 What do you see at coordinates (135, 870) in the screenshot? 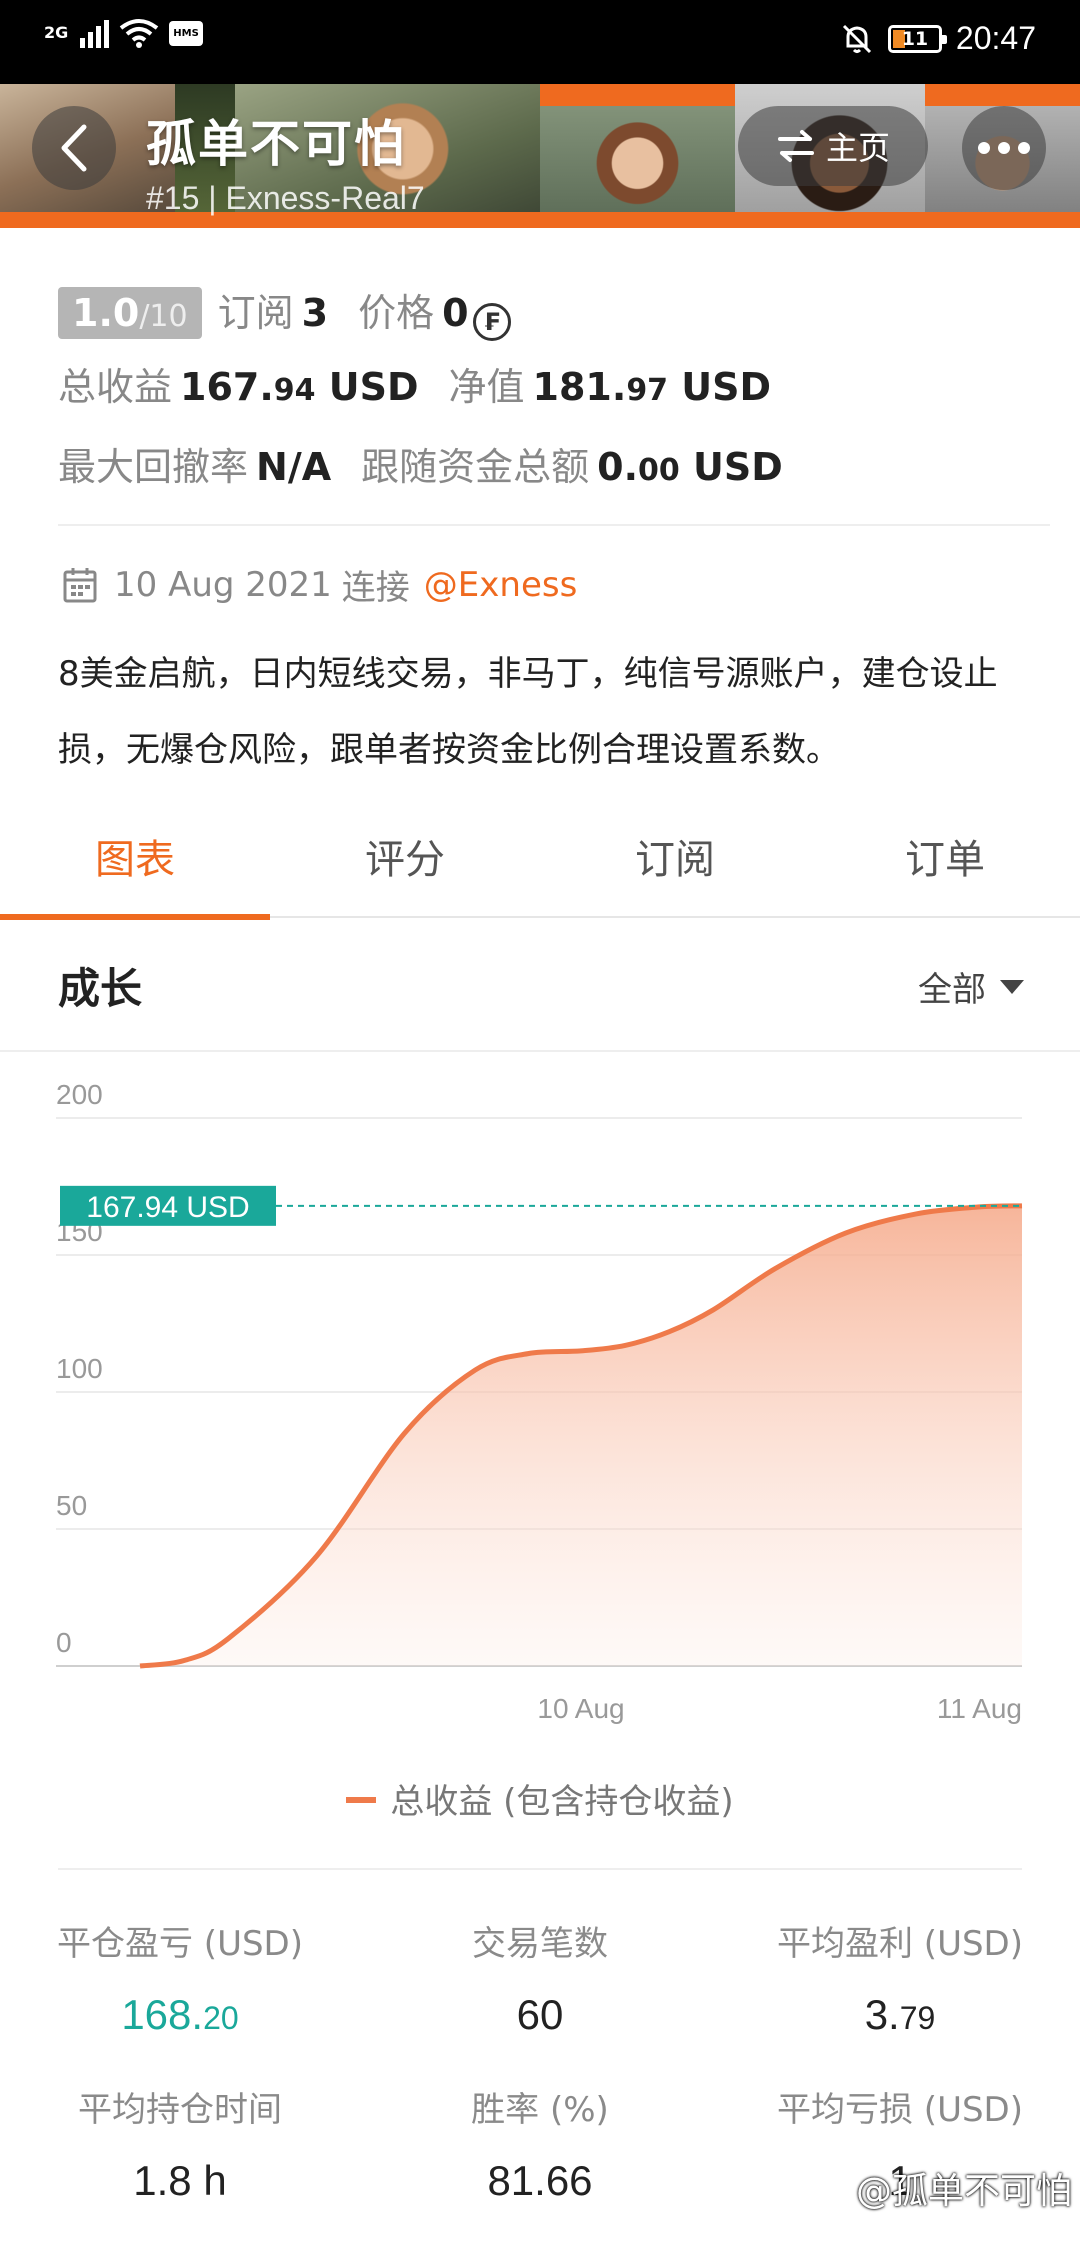
I see `tab-chart: 图表` at bounding box center [135, 870].